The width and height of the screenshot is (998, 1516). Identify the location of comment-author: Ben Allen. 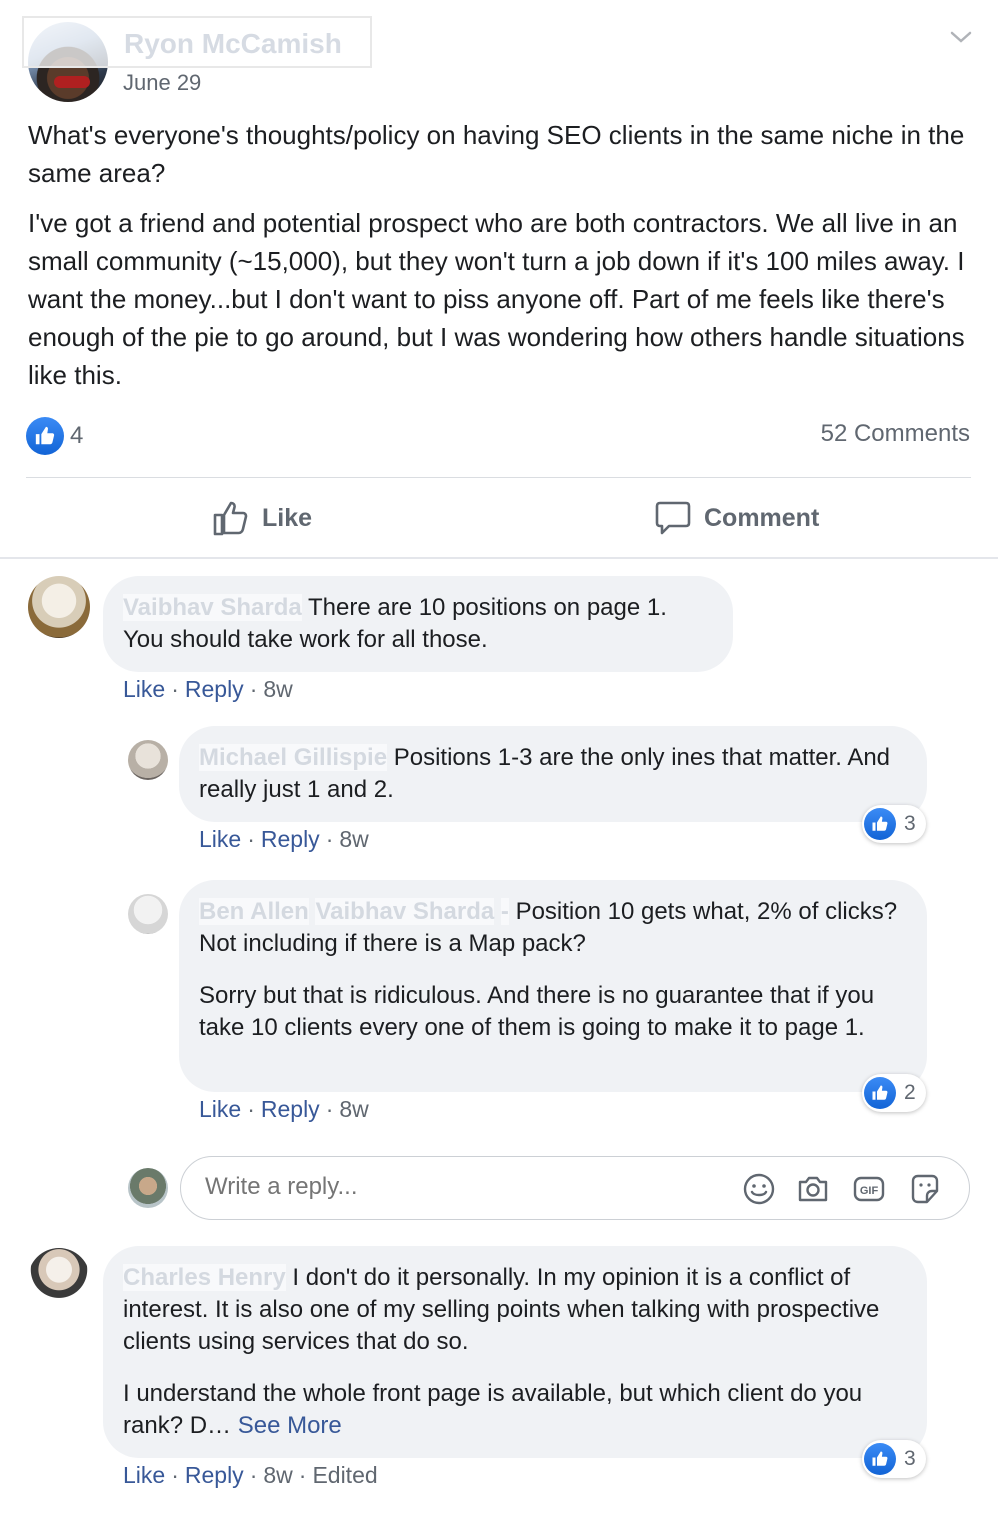
(254, 911).